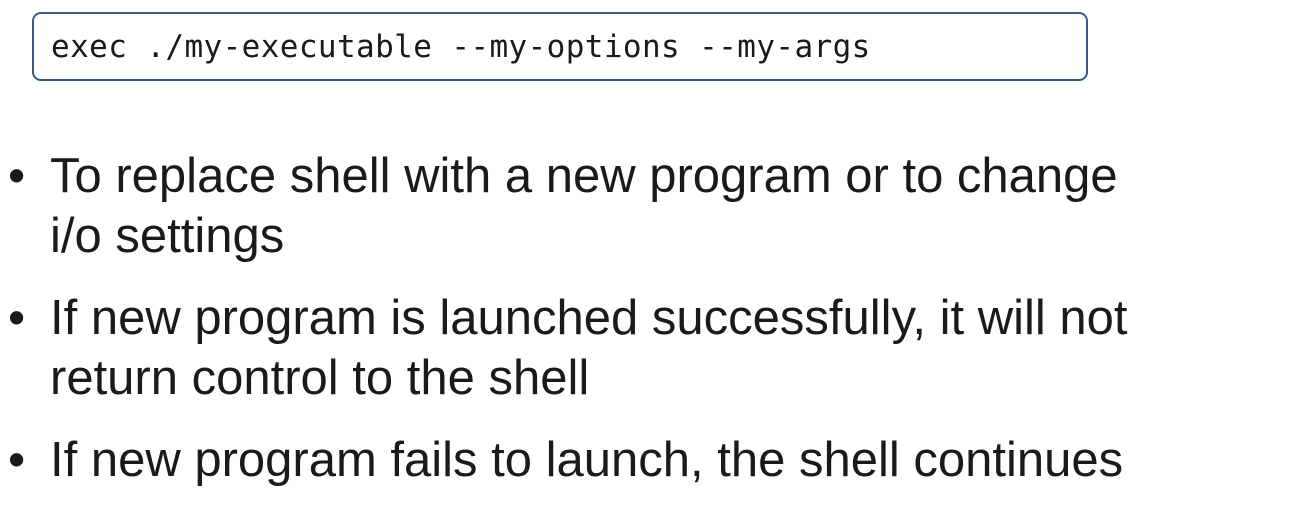 The height and width of the screenshot is (505, 1295). Describe the element at coordinates (320, 378) in the screenshot. I see `bullet-text-line: return control to the shell` at that location.